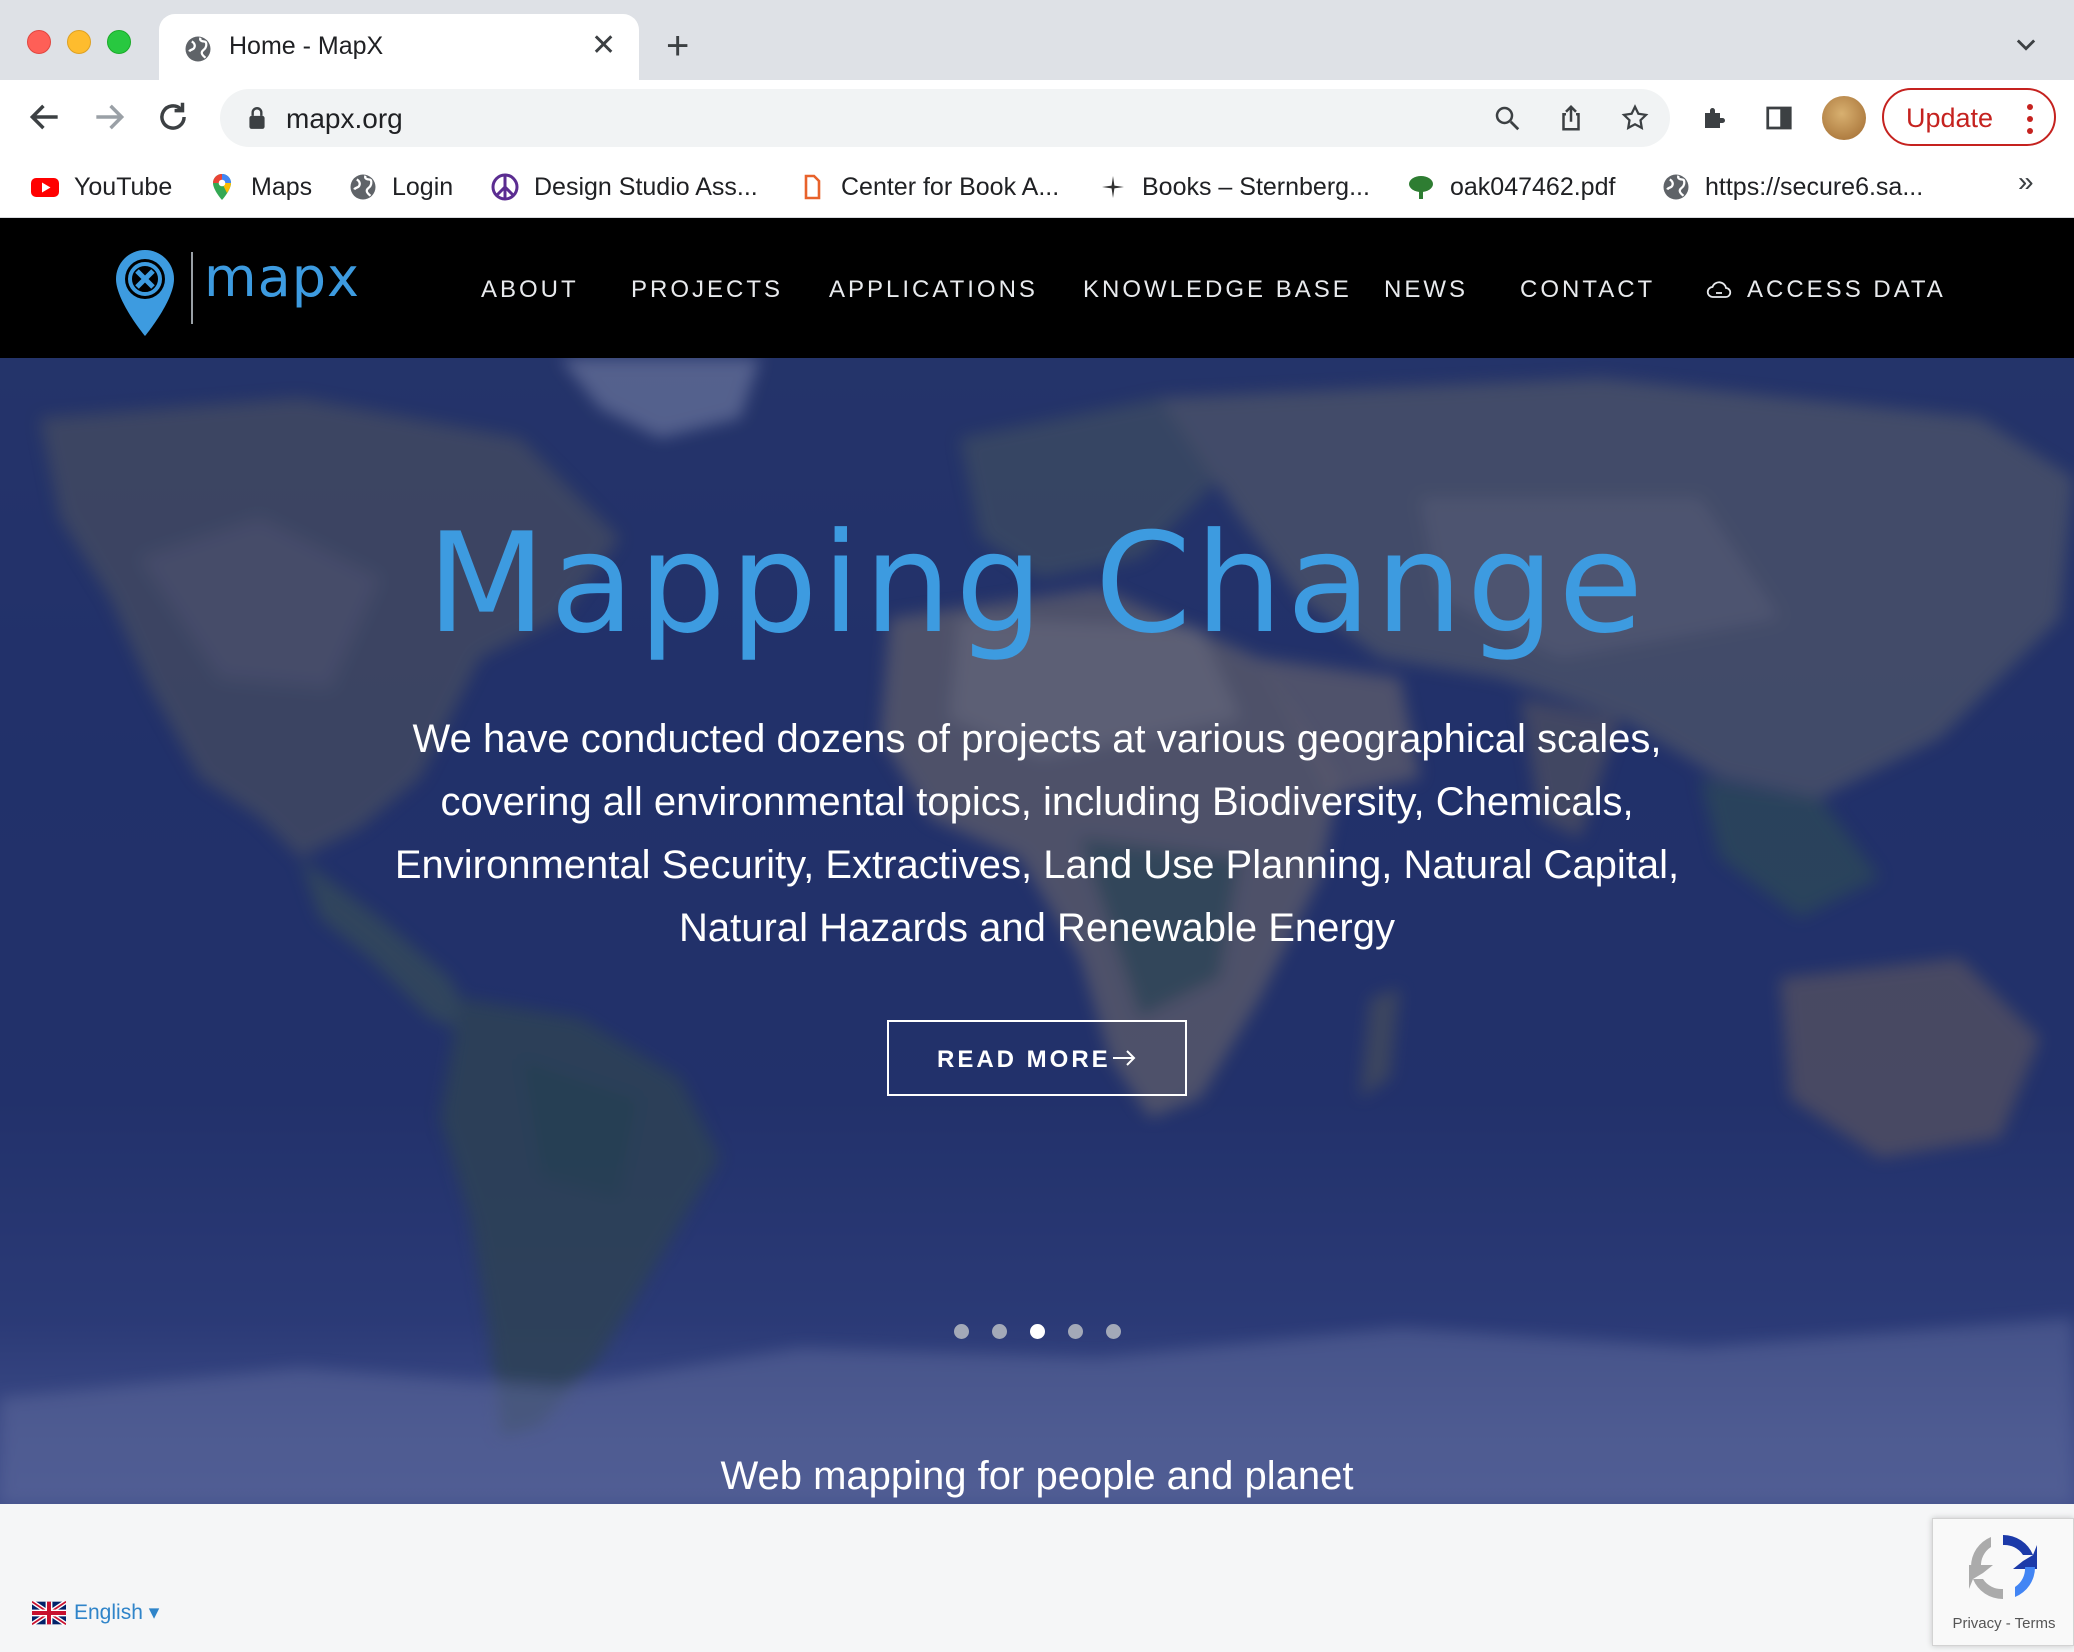 This screenshot has height=1652, width=2074. I want to click on bookmark-youtube: YouTube, so click(101, 187).